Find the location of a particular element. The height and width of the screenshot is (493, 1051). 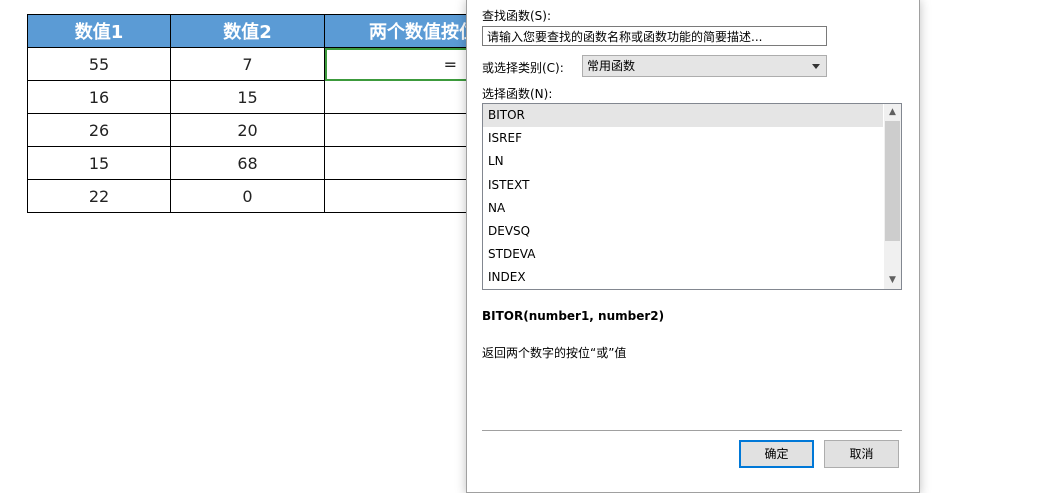

cell: 68 is located at coordinates (247, 163).